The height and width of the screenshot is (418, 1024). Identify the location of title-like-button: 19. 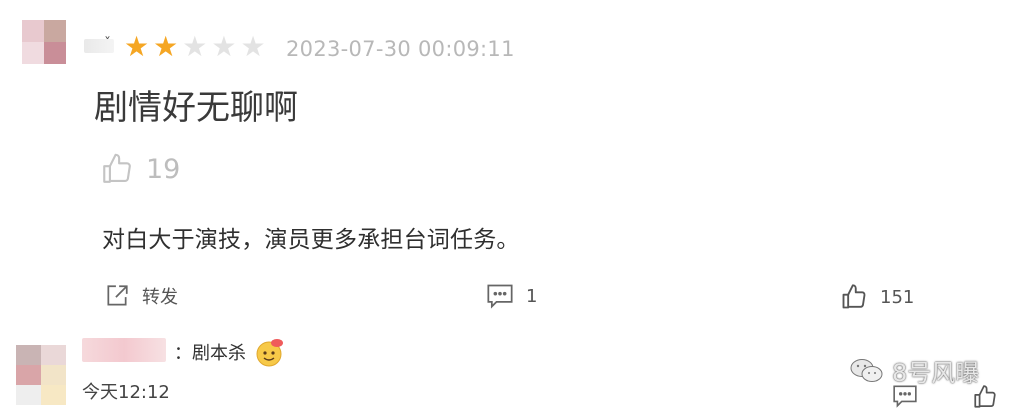
(140, 169).